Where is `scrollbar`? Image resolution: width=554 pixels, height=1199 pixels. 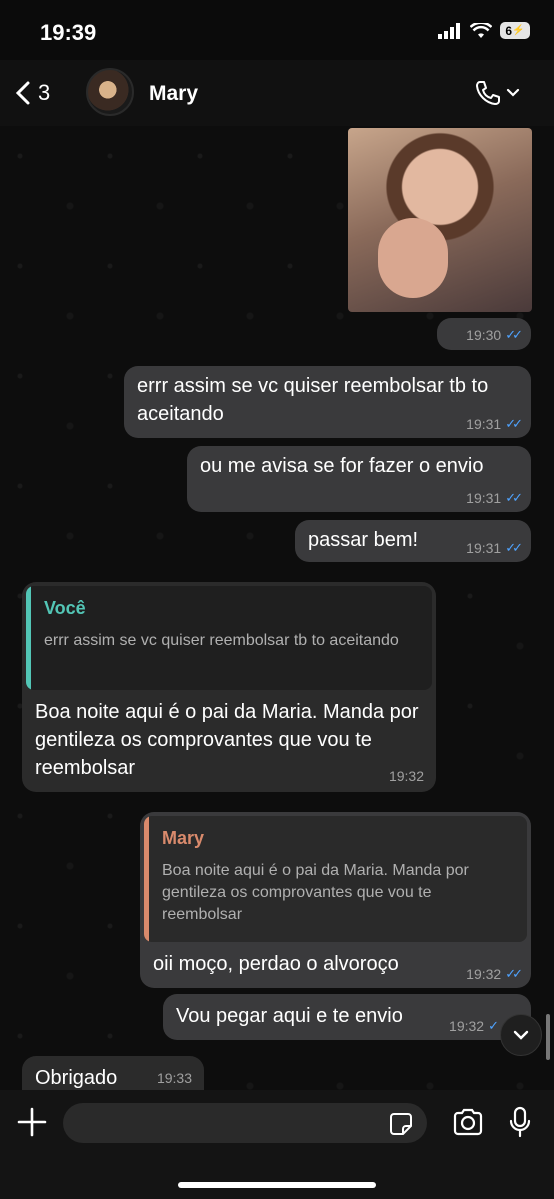 scrollbar is located at coordinates (548, 1037).